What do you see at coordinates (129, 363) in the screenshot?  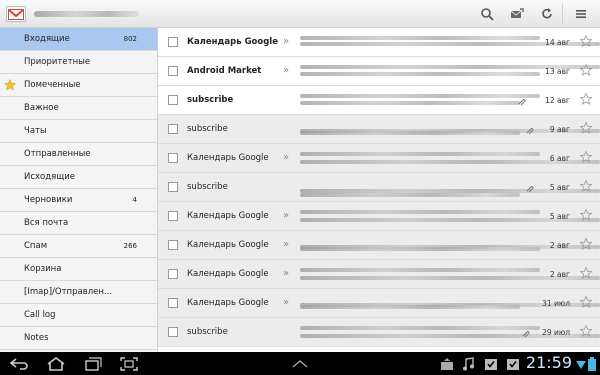 I see `screenshot-icon` at bounding box center [129, 363].